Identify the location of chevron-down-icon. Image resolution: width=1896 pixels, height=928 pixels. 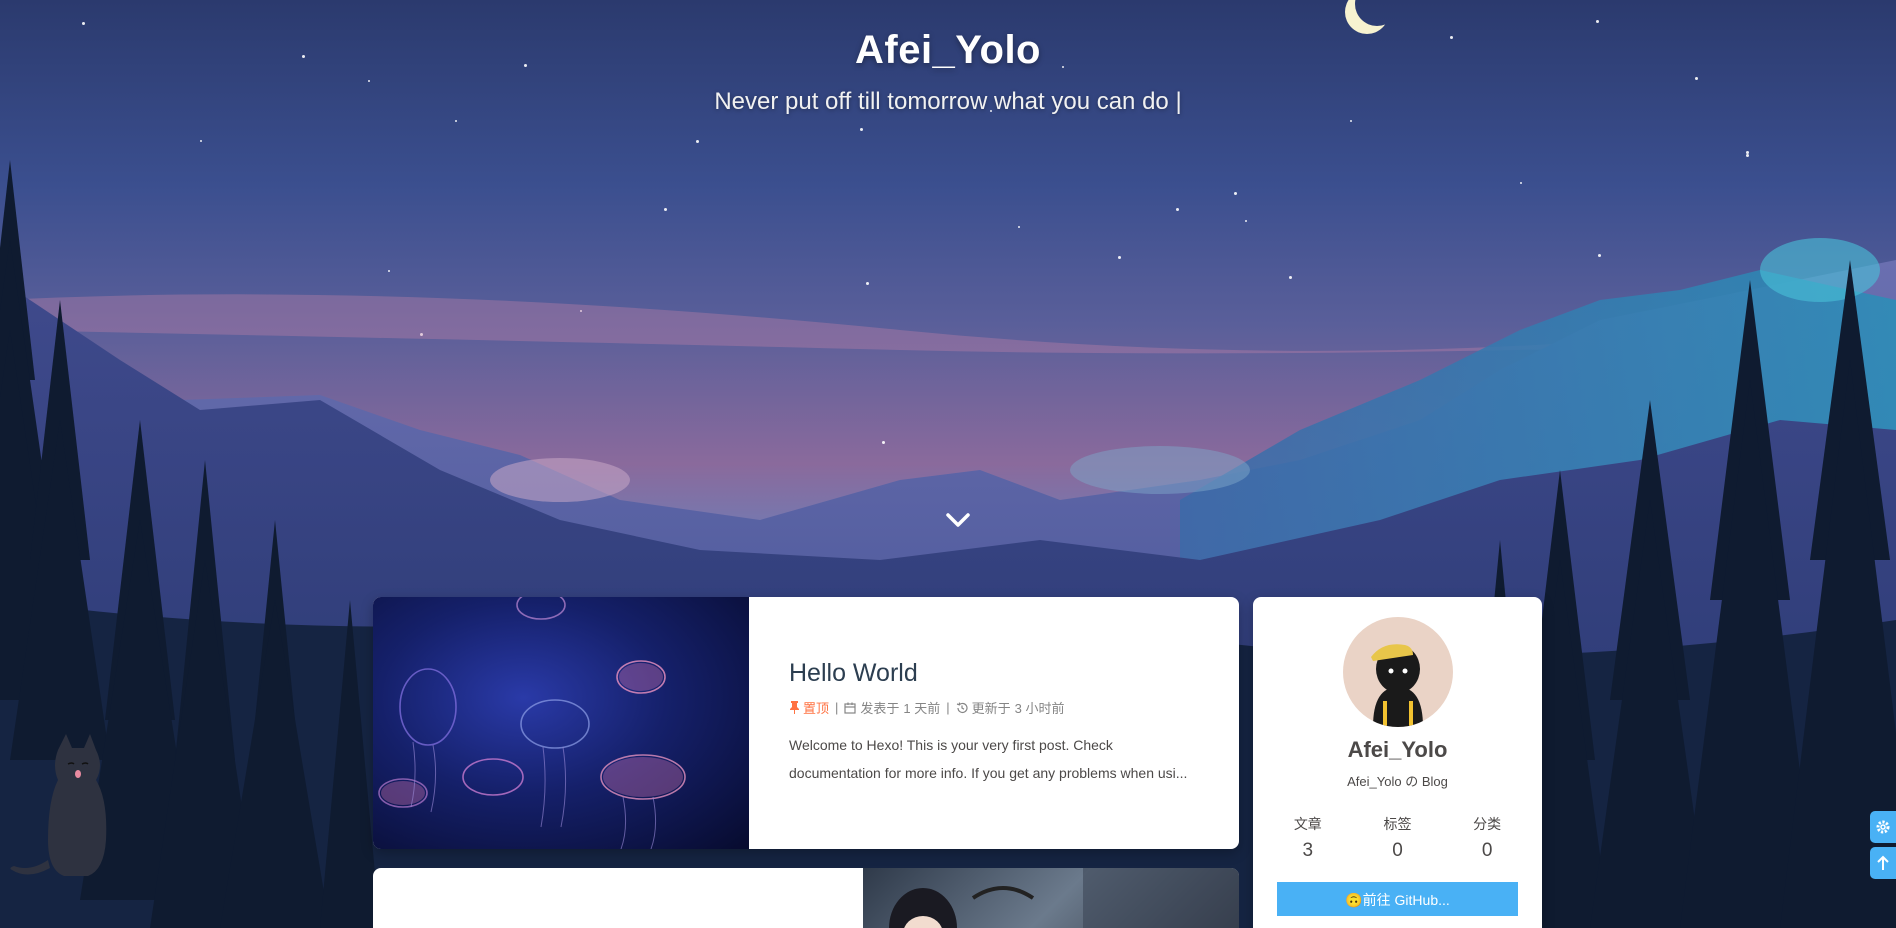
(958, 520).